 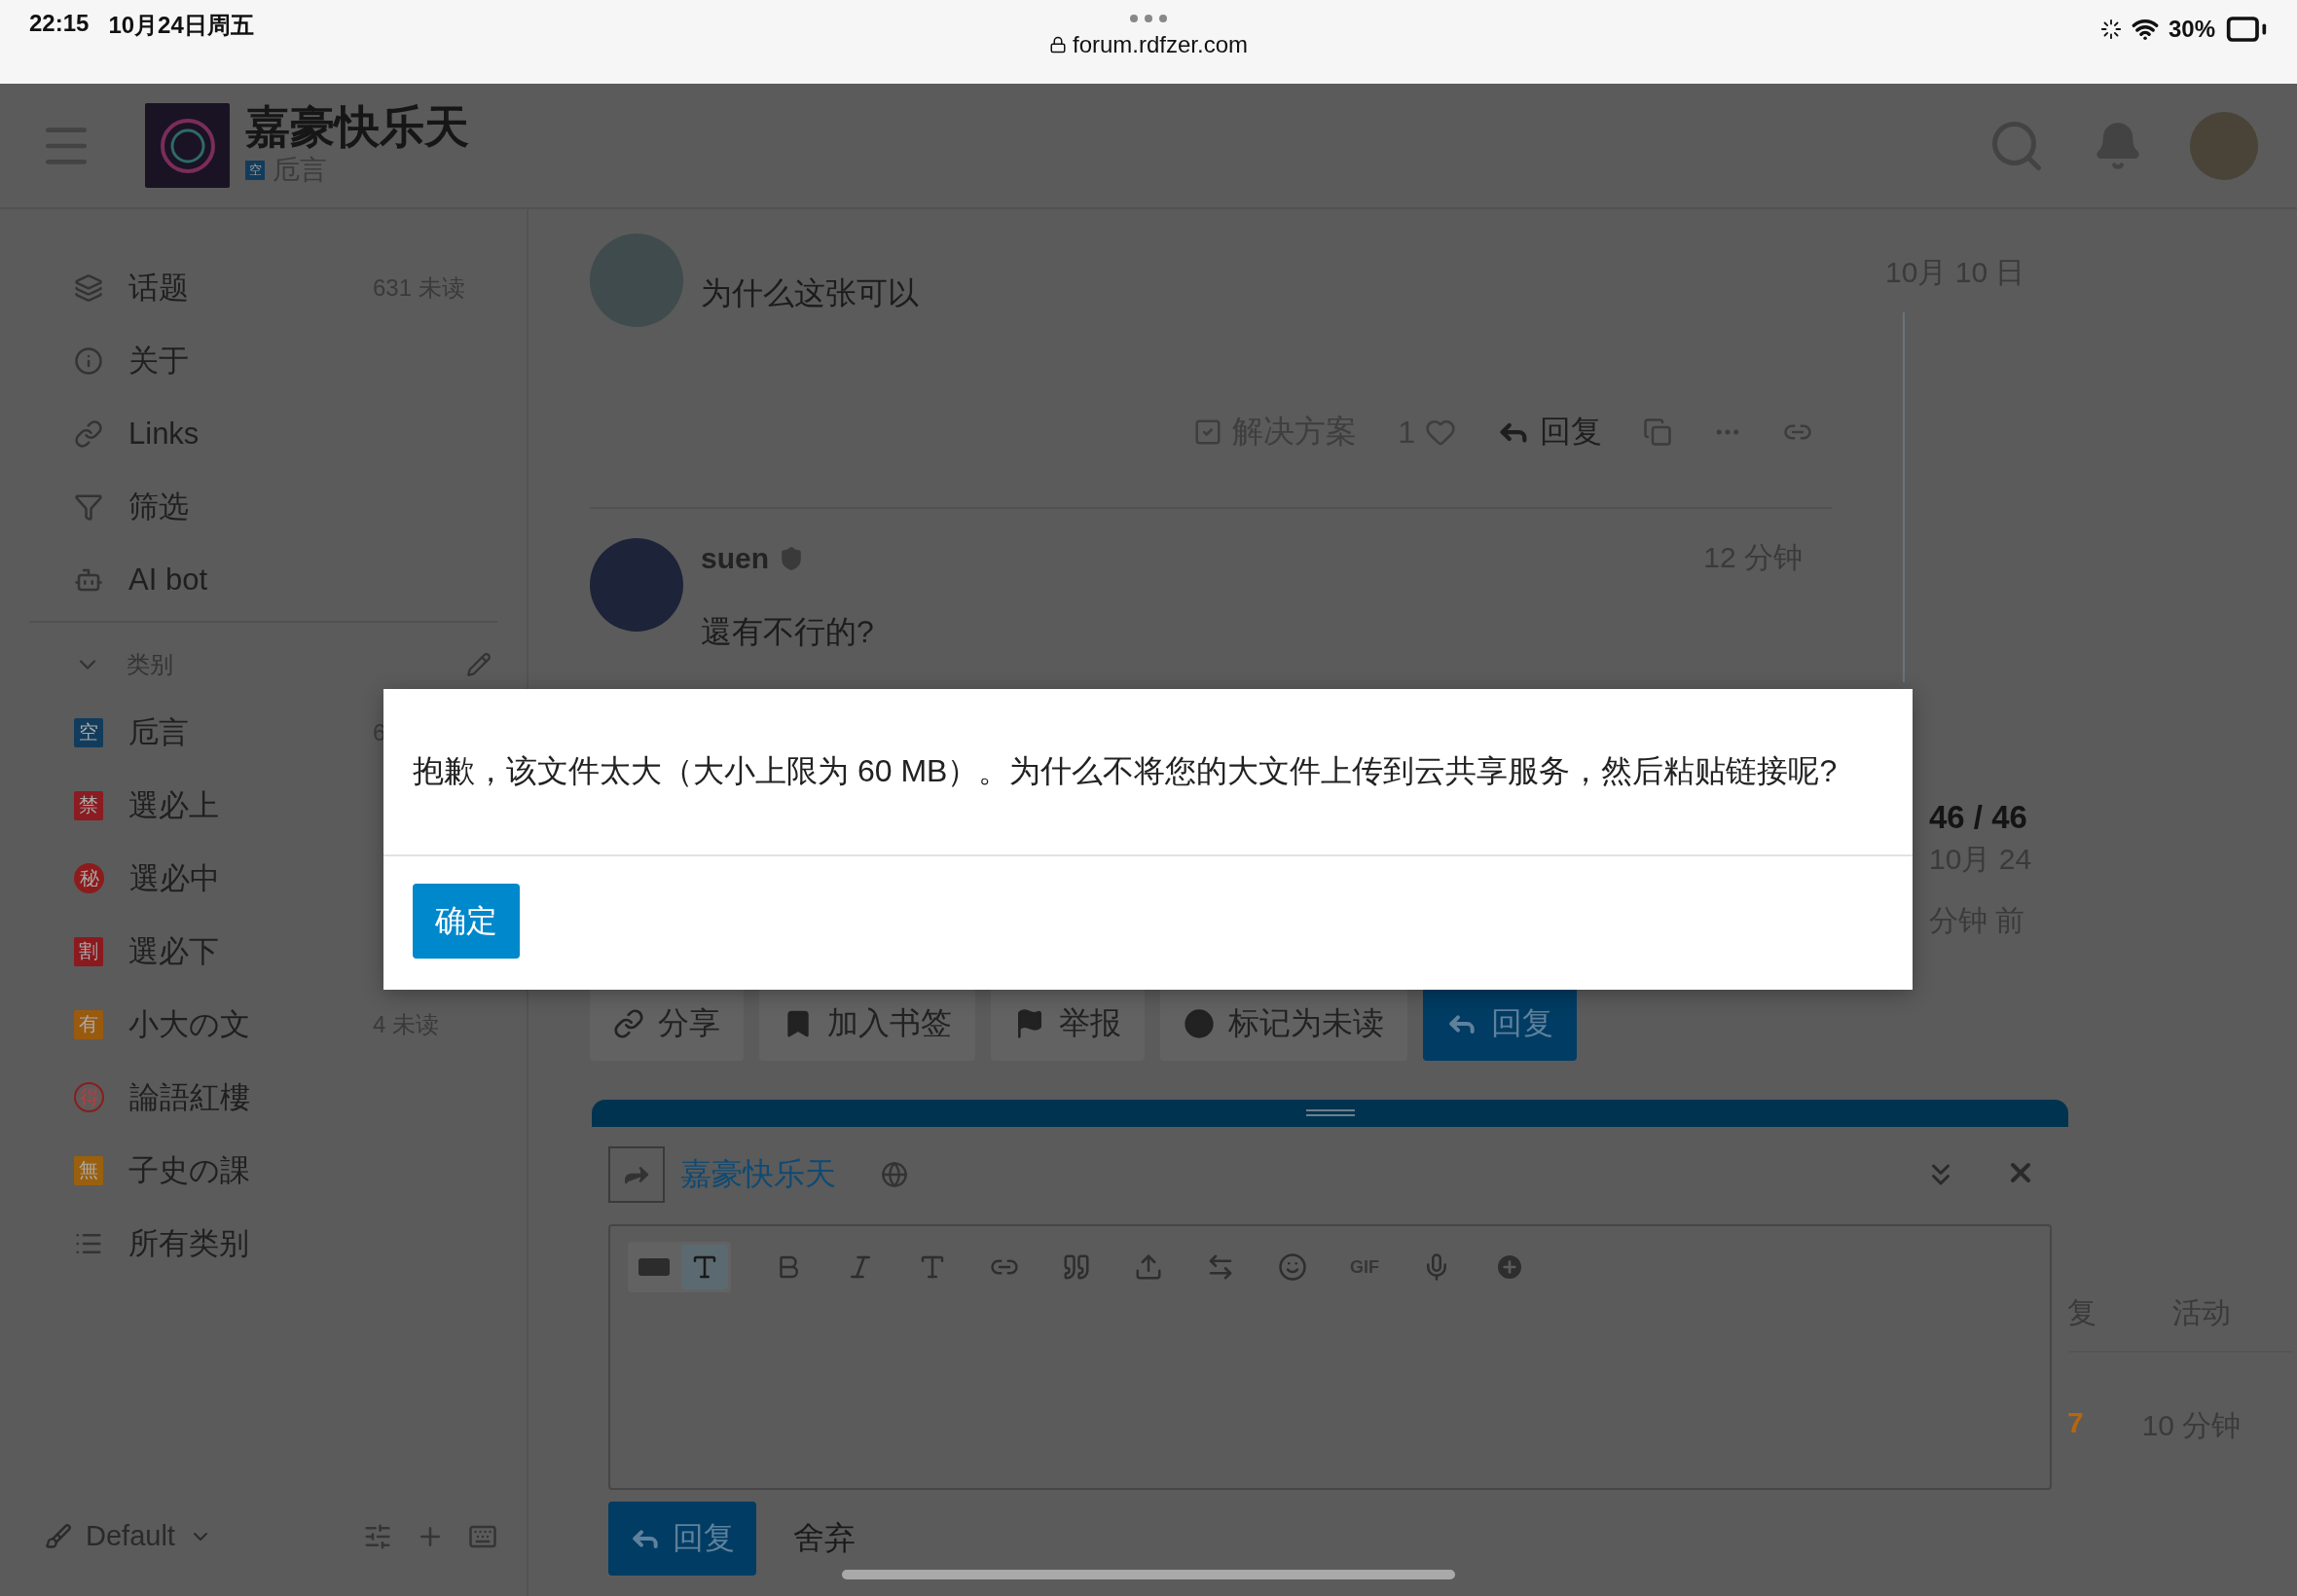 I want to click on dot-icon, so click(x=1199, y=1023).